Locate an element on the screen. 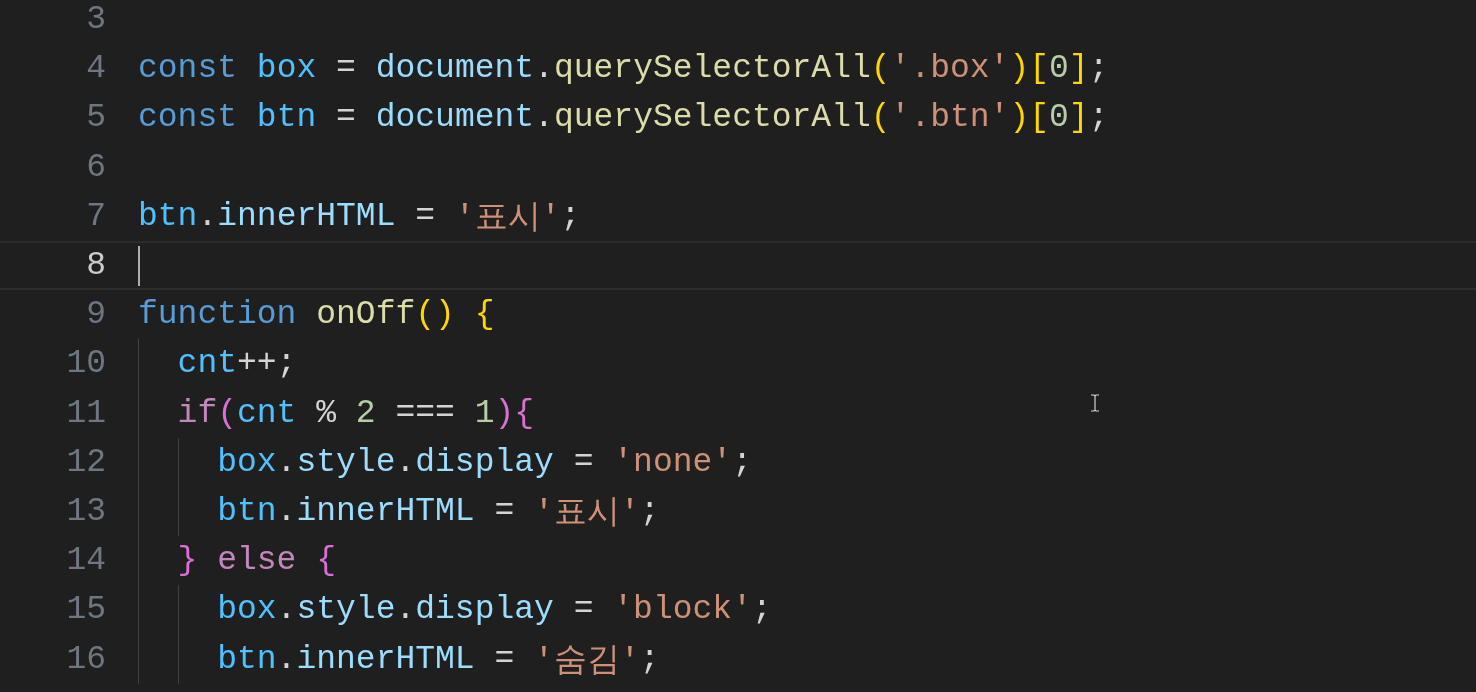  line-number: 8 is located at coordinates (95, 266).